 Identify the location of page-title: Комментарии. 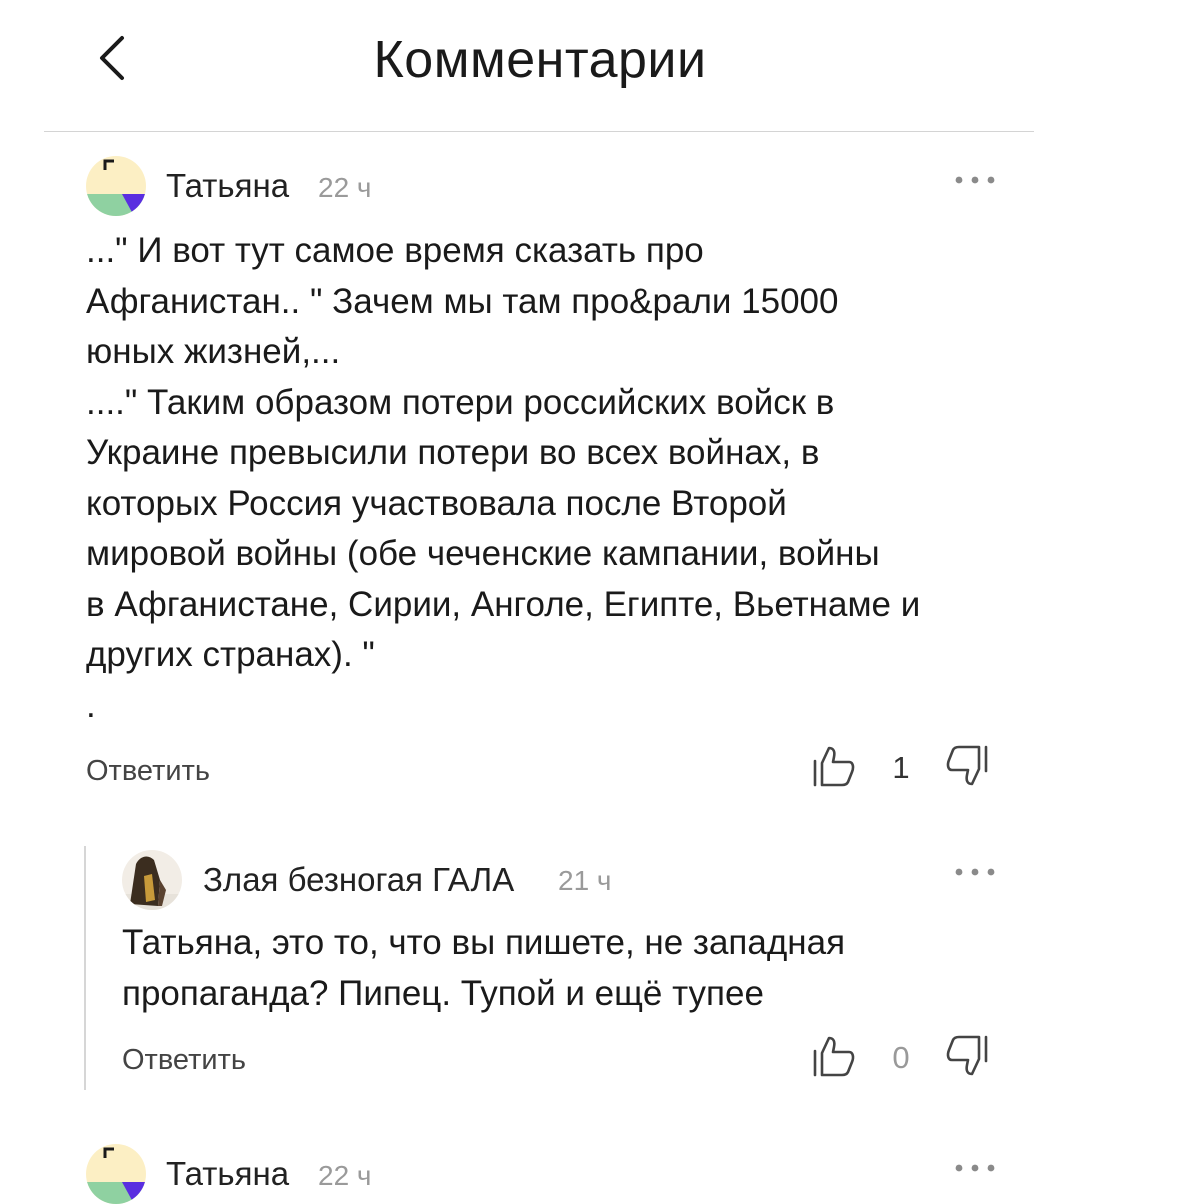
(540, 60).